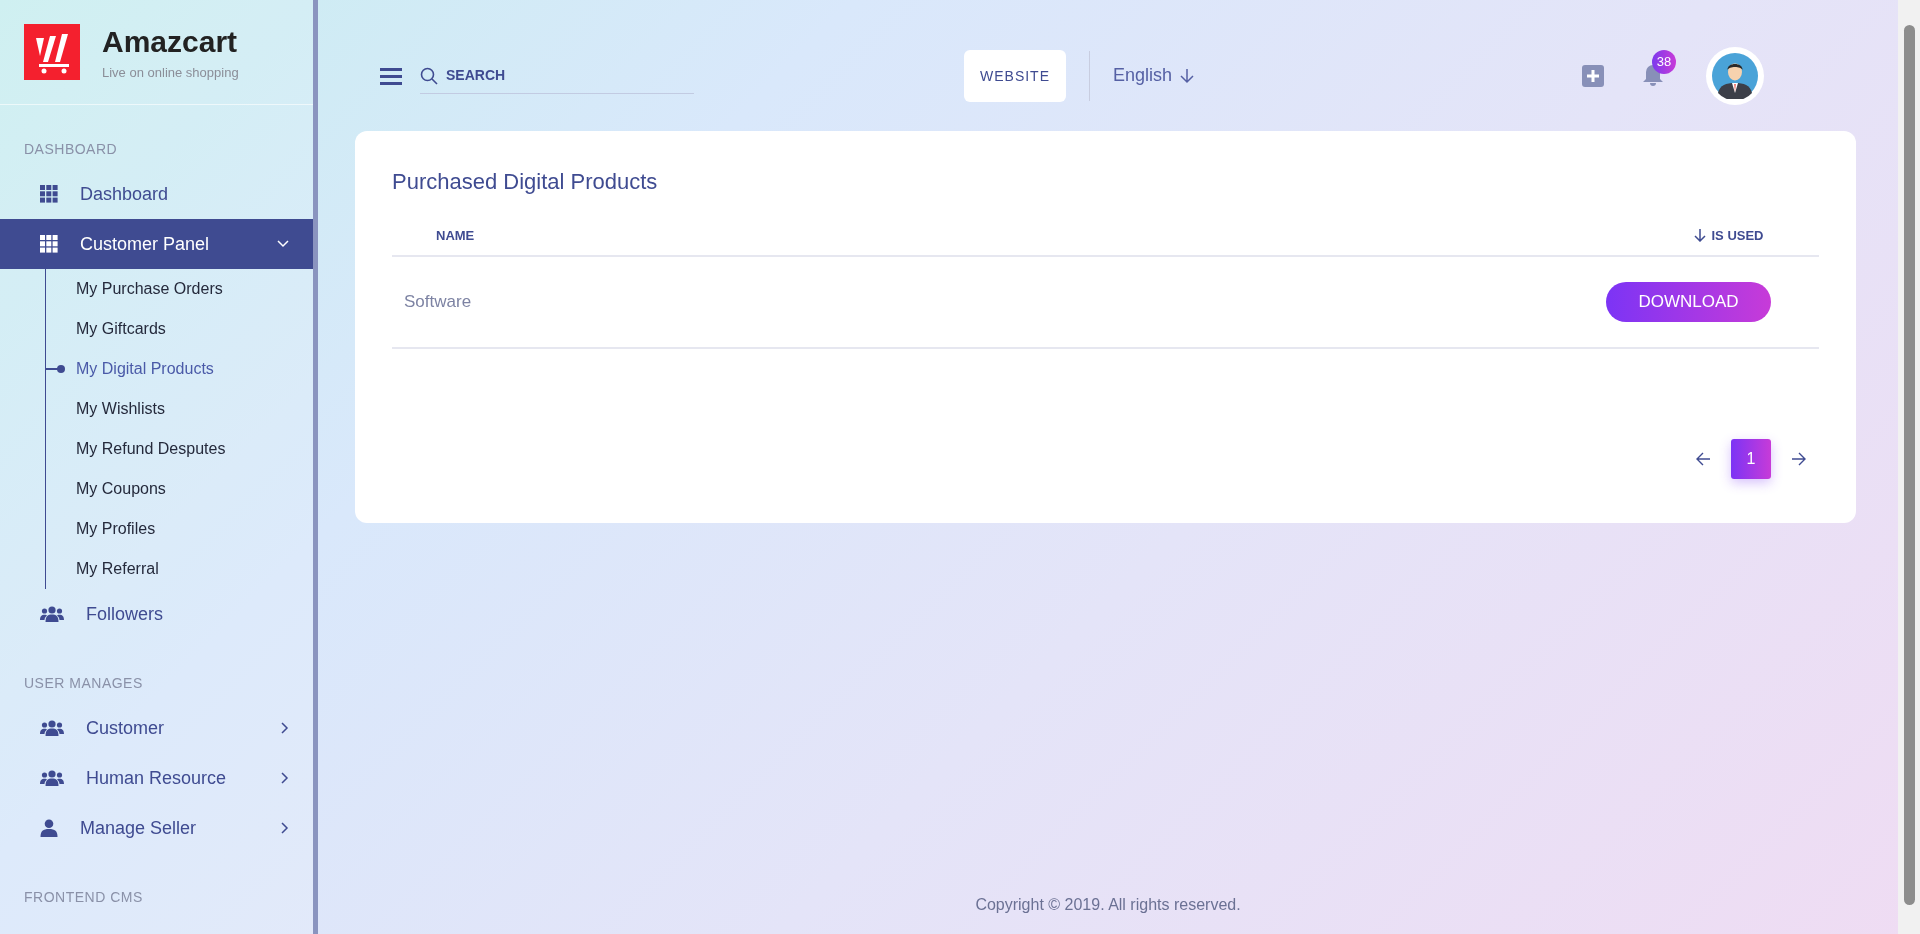 The height and width of the screenshot is (934, 1920). Describe the element at coordinates (170, 72) in the screenshot. I see `brand-tagline: Live on online shopping` at that location.